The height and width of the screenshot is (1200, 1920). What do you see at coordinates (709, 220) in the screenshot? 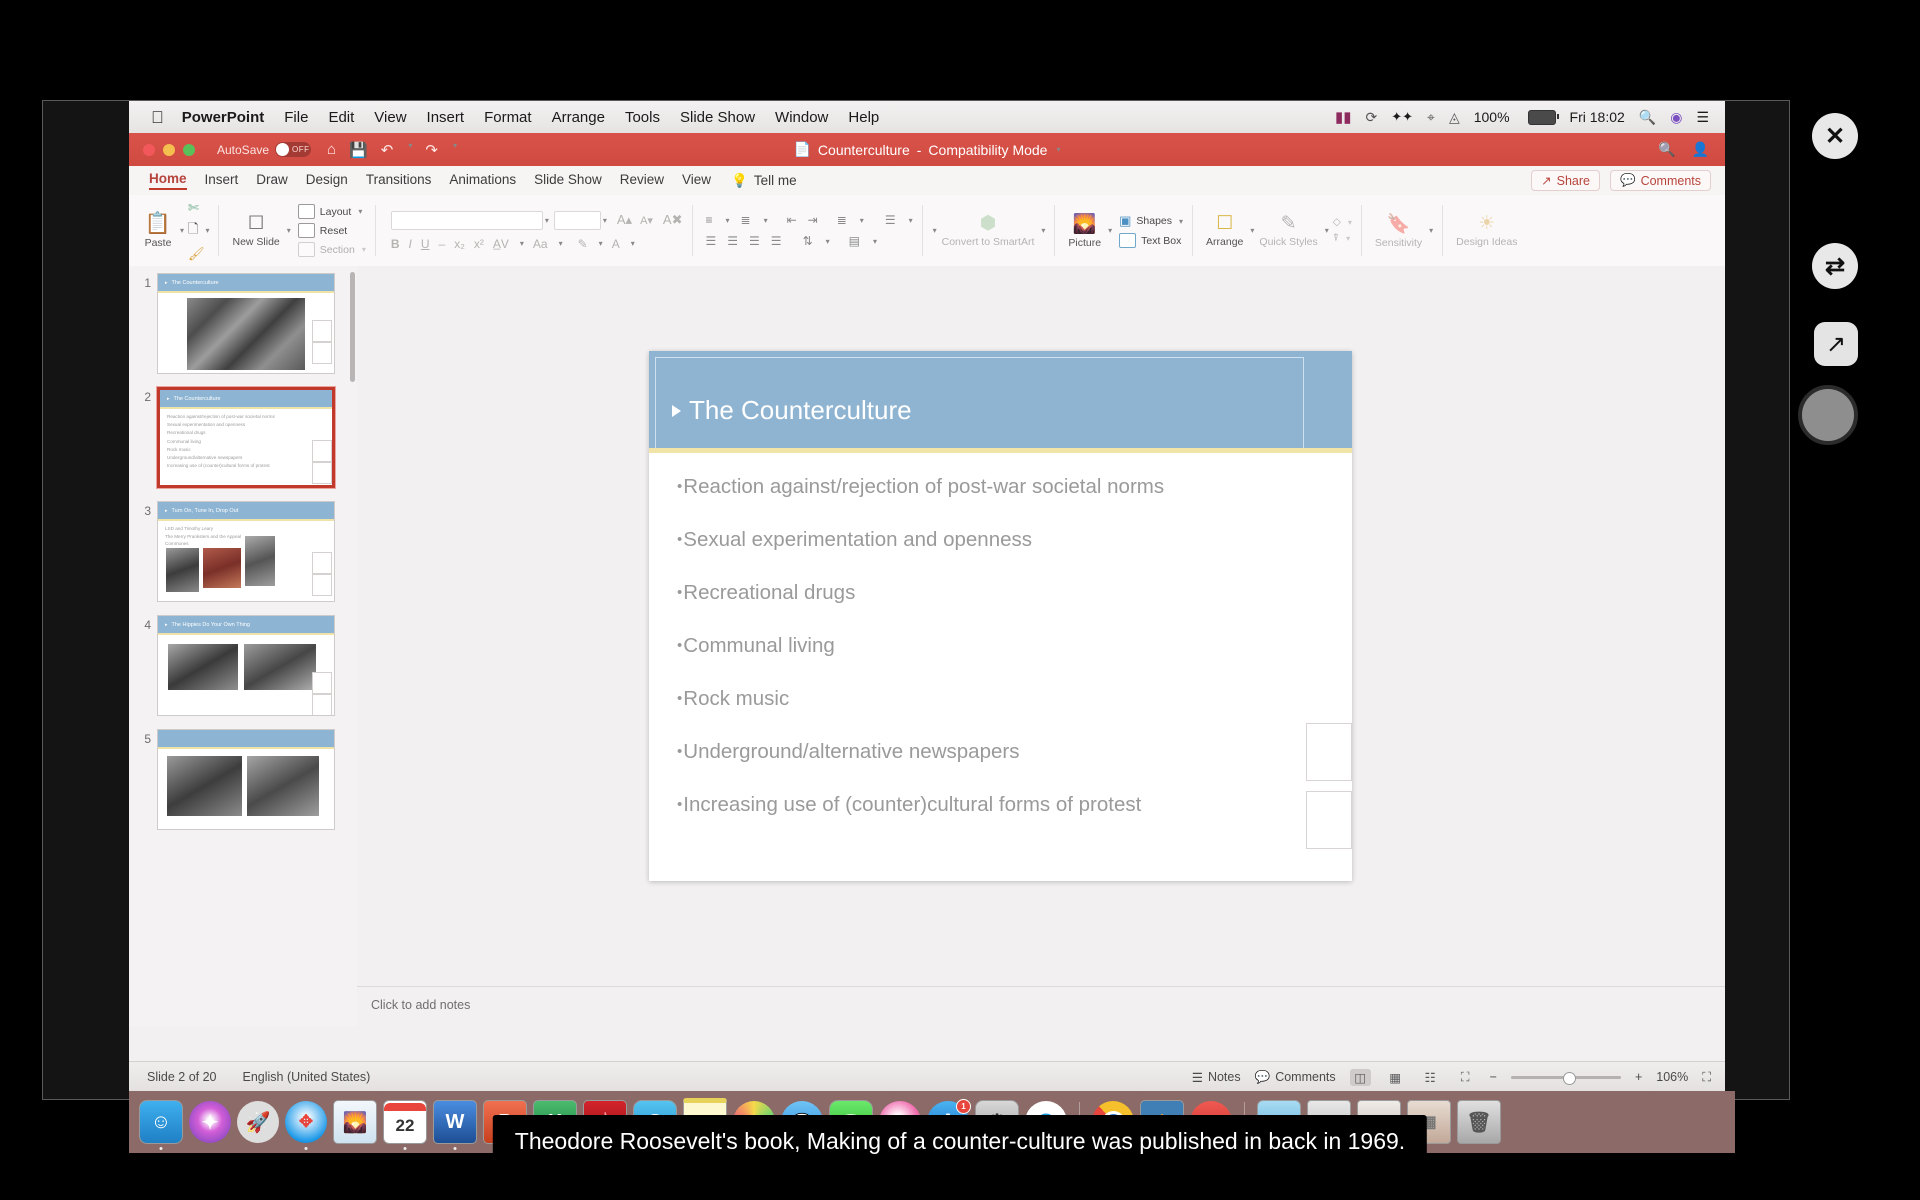
I see `bullets-button: ≡` at bounding box center [709, 220].